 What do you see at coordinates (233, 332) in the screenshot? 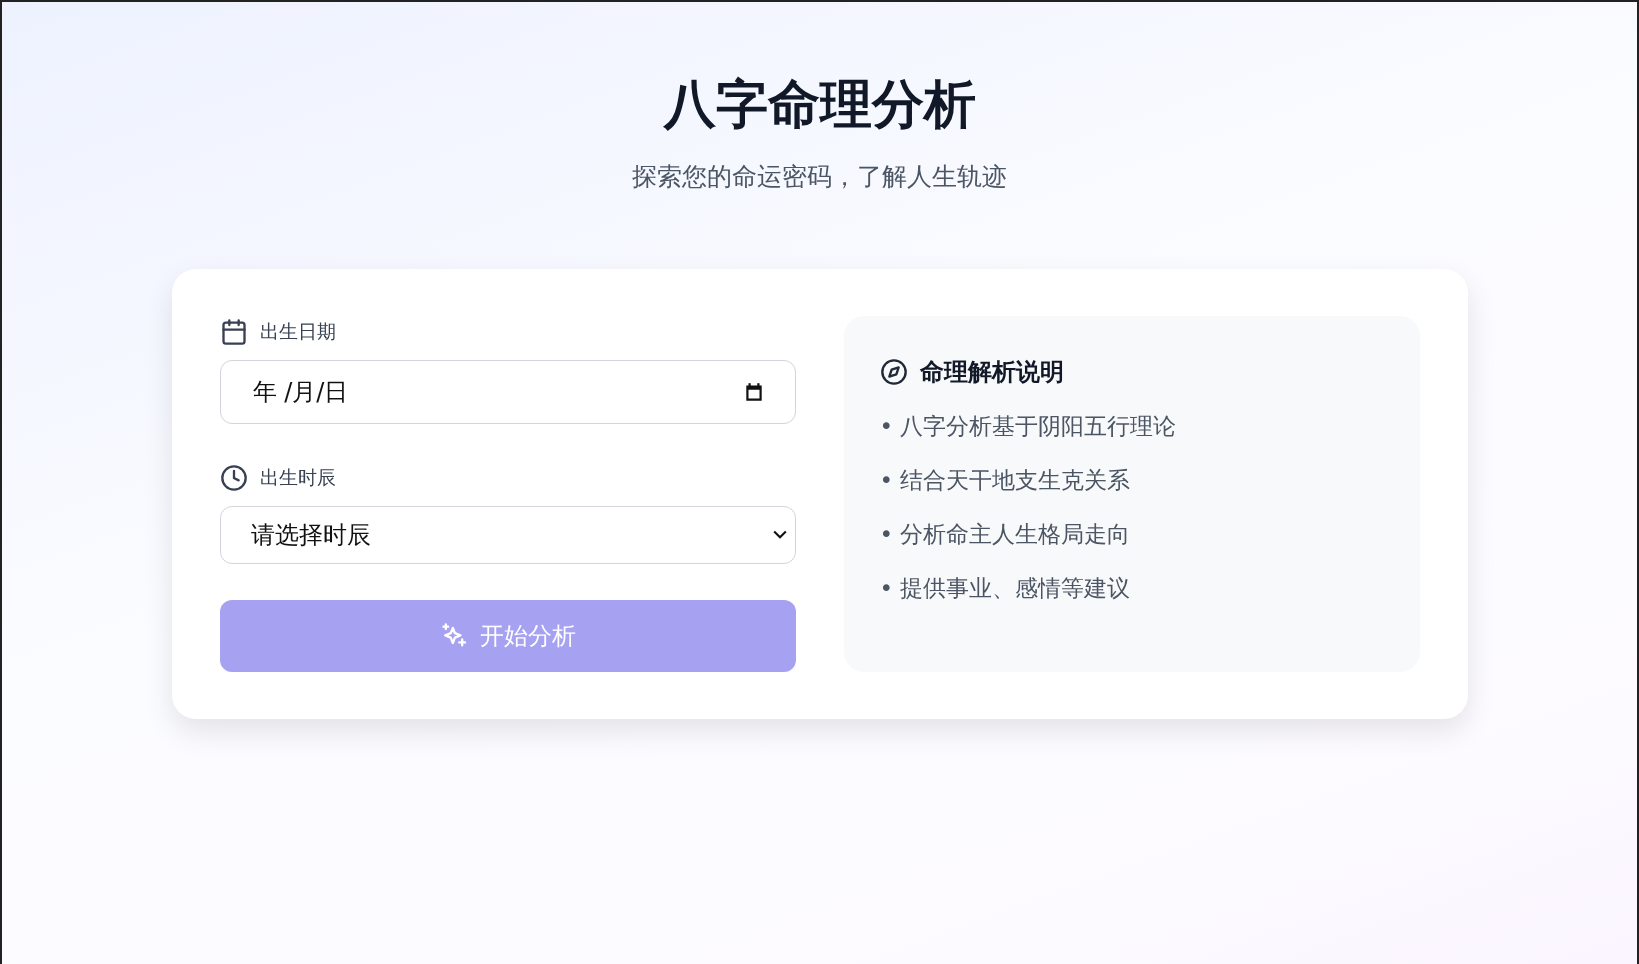
I see `calendar-icon` at bounding box center [233, 332].